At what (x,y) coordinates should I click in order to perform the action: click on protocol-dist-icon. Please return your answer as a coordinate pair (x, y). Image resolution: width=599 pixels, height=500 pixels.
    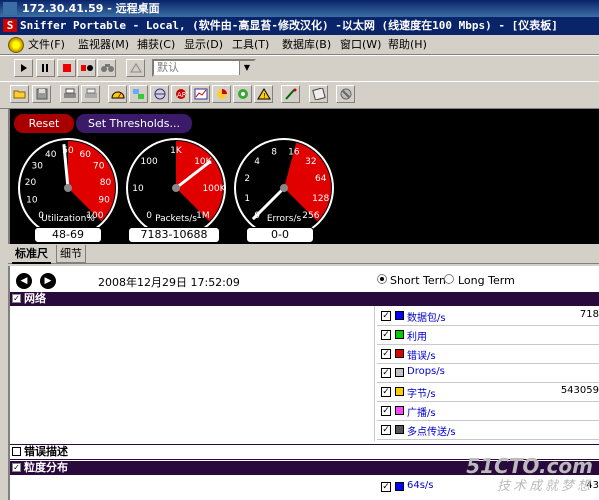
    Looking at the image, I should click on (221, 94).